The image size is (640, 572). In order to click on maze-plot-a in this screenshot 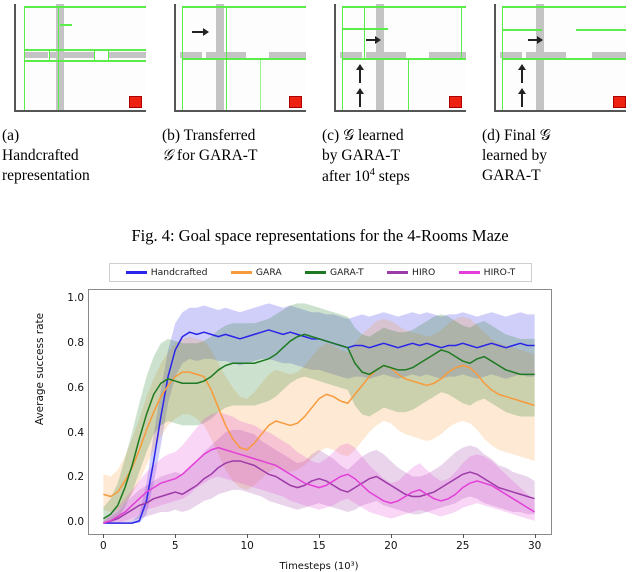, I will do `click(80, 58)`.